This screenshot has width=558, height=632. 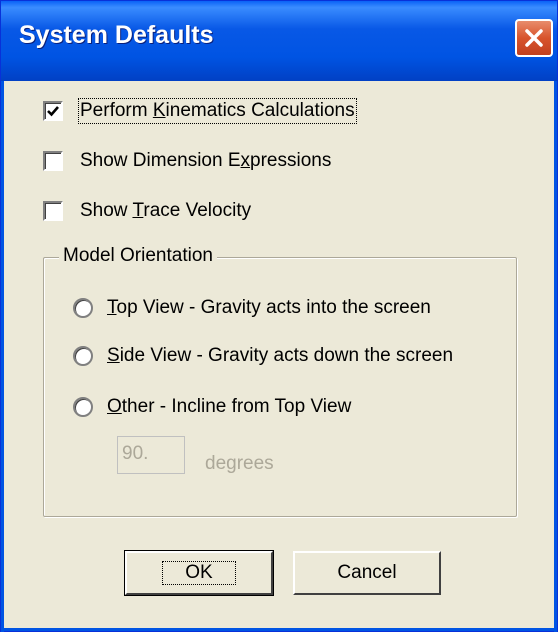 I want to click on show-trace-option: Show Trace Velocity, so click(x=147, y=211).